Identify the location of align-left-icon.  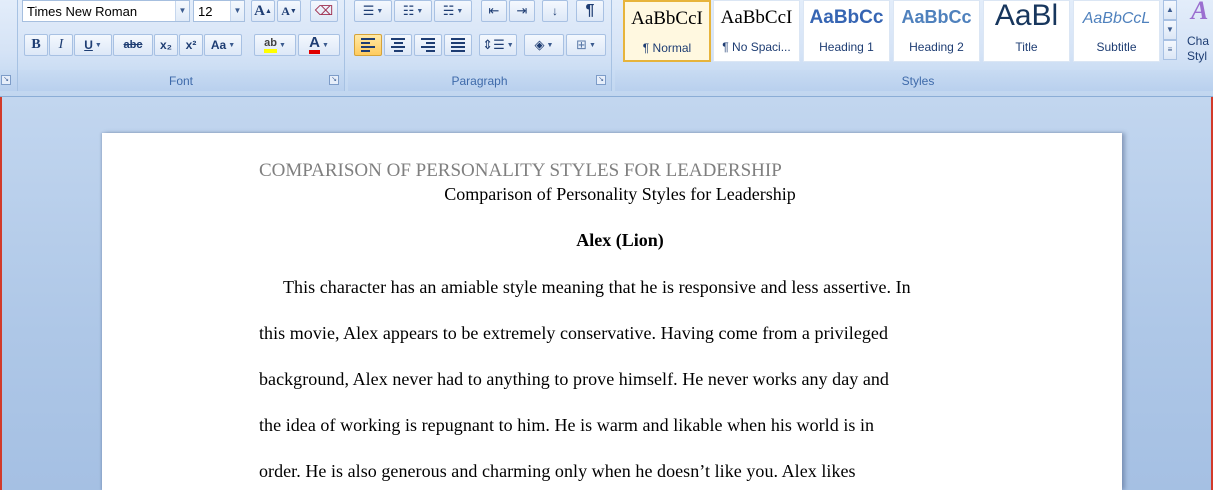
(368, 45).